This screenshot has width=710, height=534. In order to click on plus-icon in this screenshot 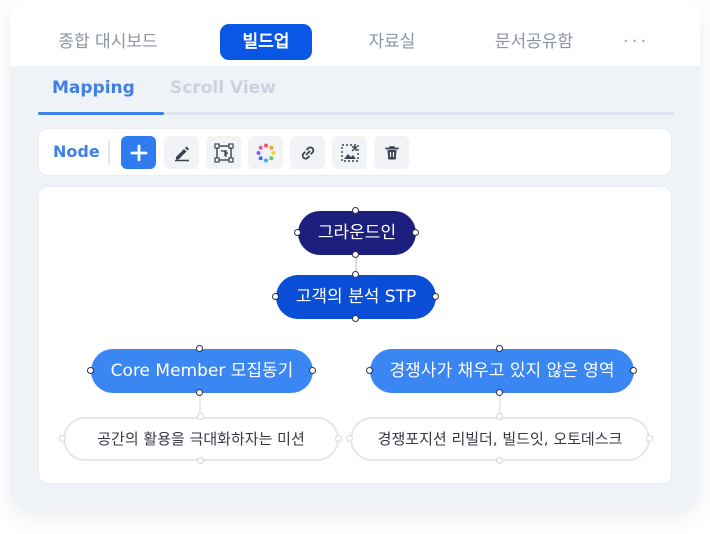, I will do `click(138, 152)`.